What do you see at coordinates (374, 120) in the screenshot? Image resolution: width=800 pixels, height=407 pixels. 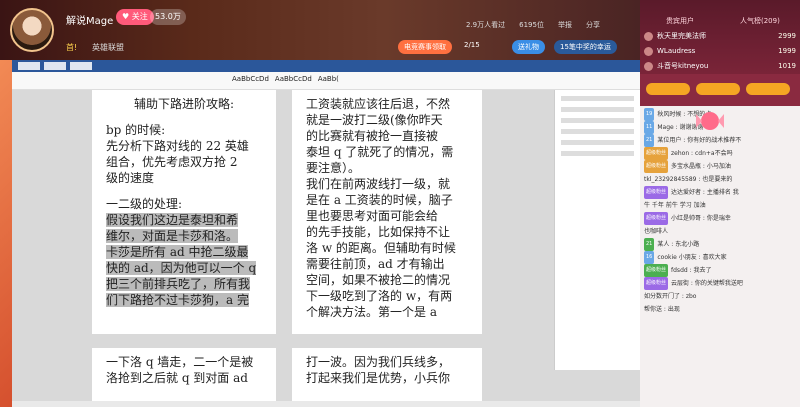 I see `doc-line: 就是一波打二级(像你昨天` at bounding box center [374, 120].